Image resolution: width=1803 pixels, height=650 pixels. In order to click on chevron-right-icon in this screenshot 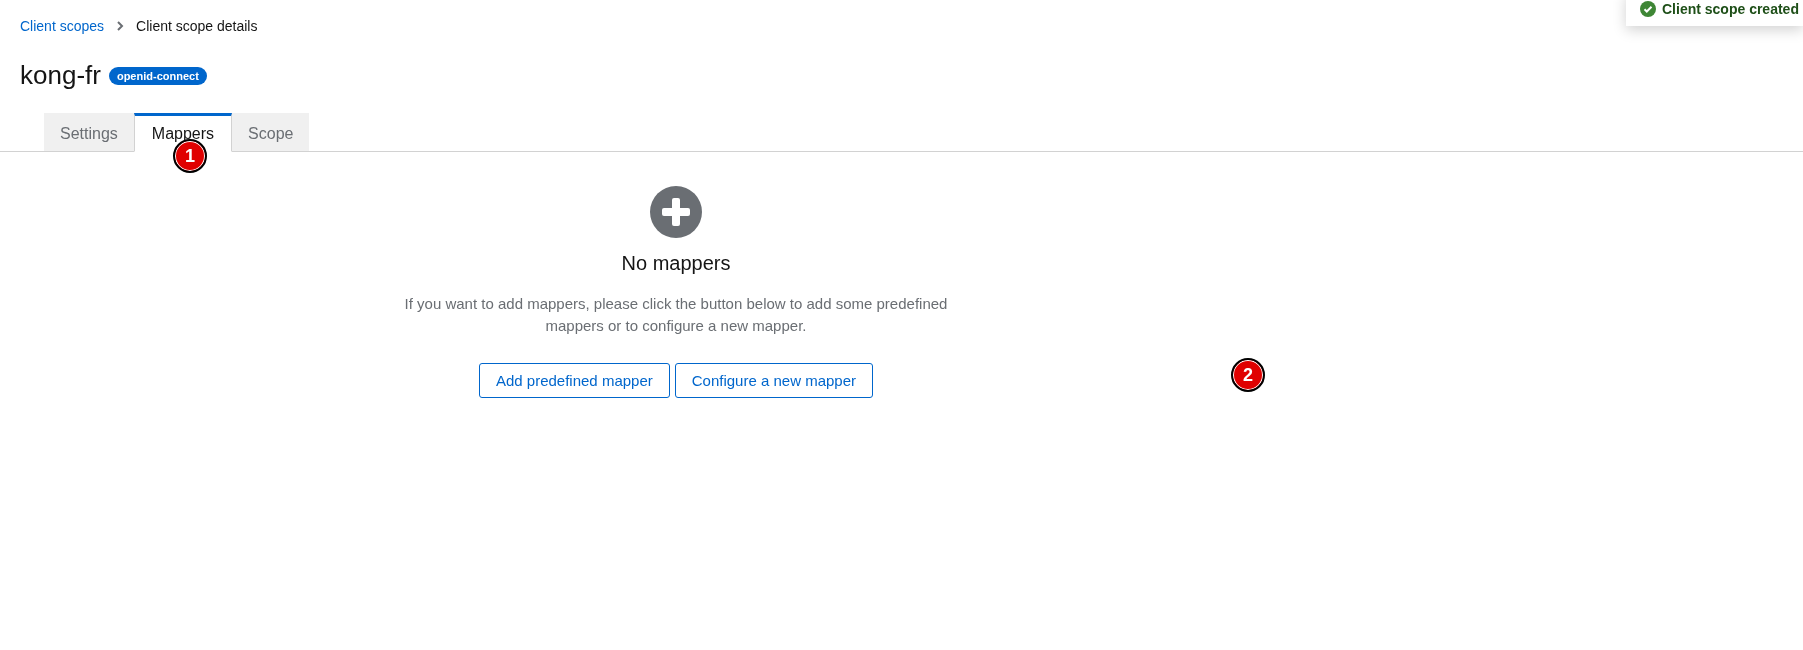, I will do `click(120, 26)`.